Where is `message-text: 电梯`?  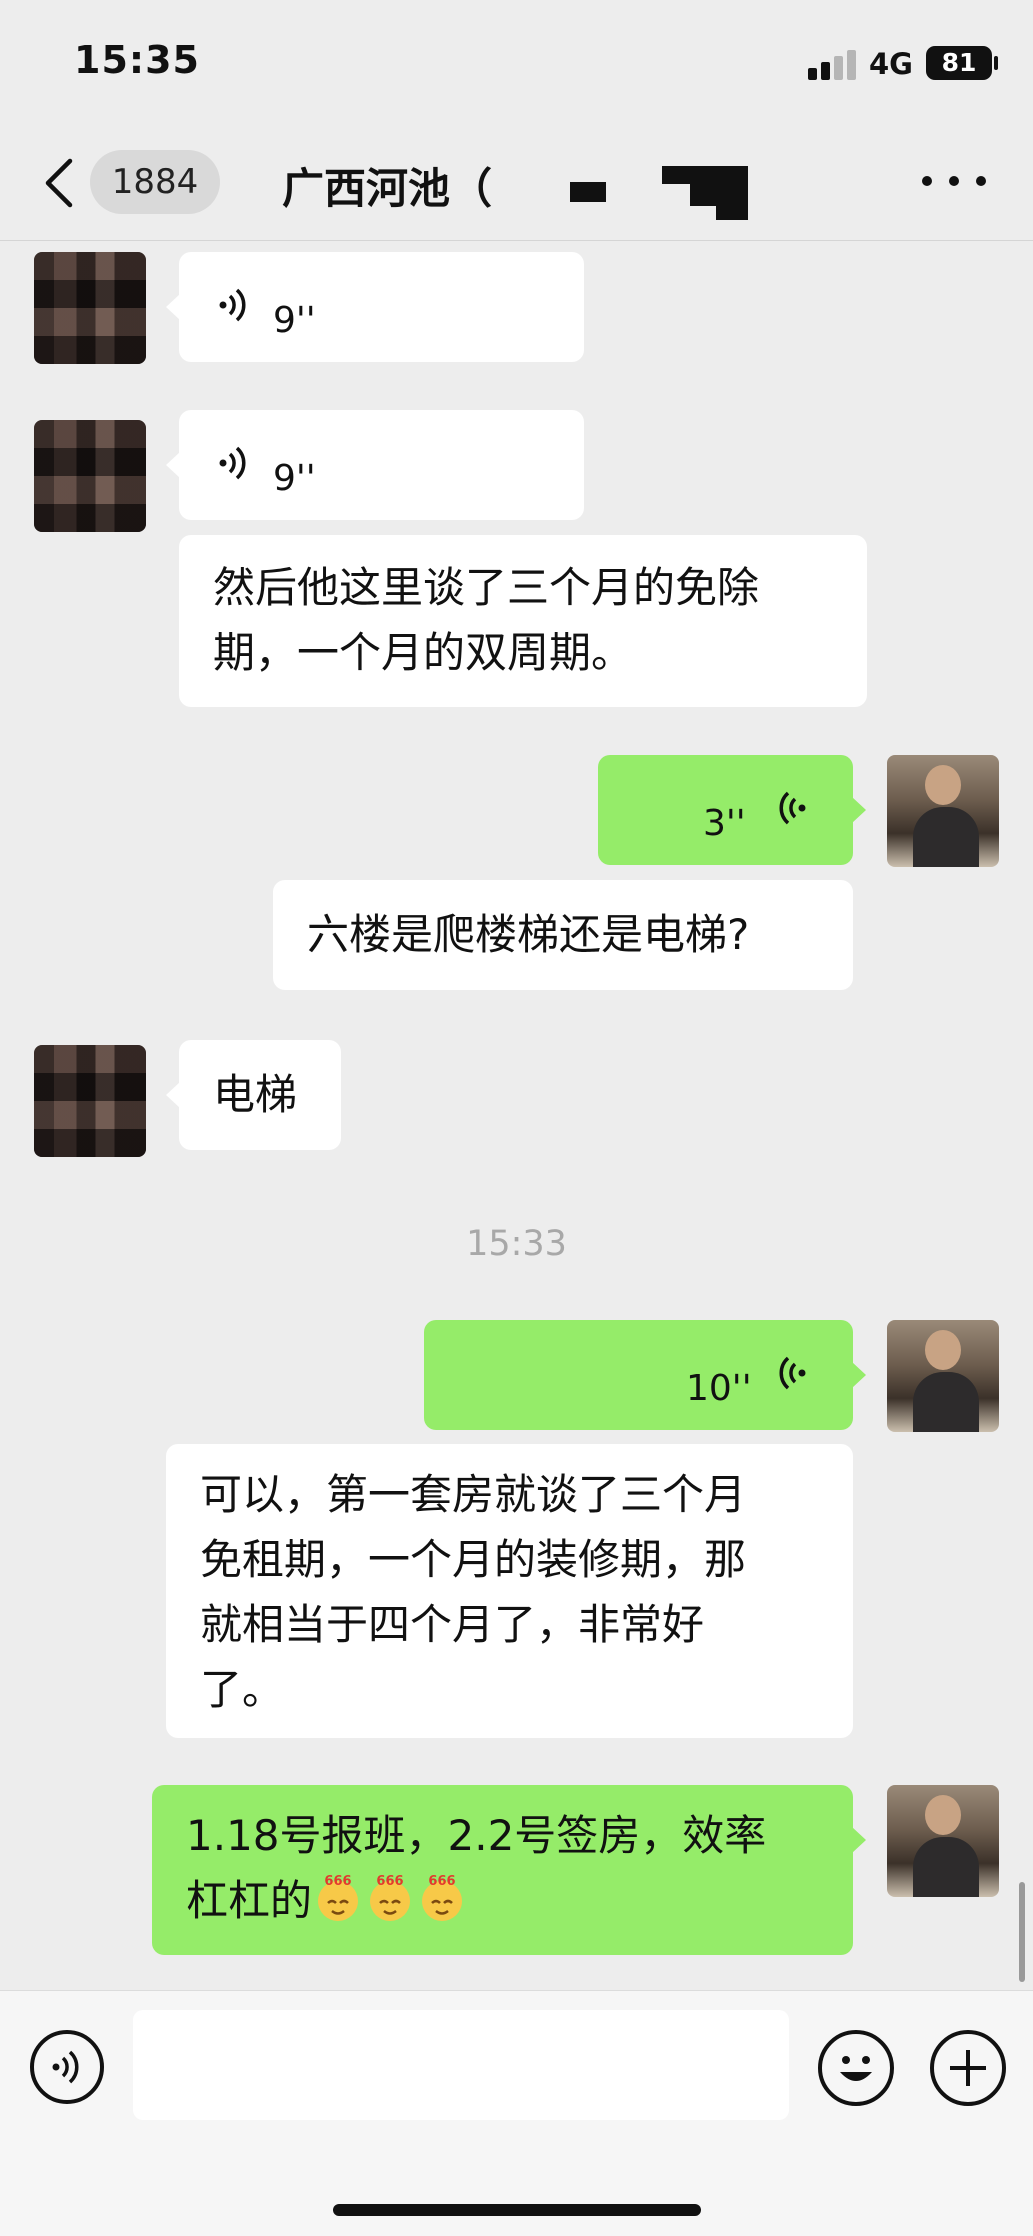 message-text: 电梯 is located at coordinates (255, 1094).